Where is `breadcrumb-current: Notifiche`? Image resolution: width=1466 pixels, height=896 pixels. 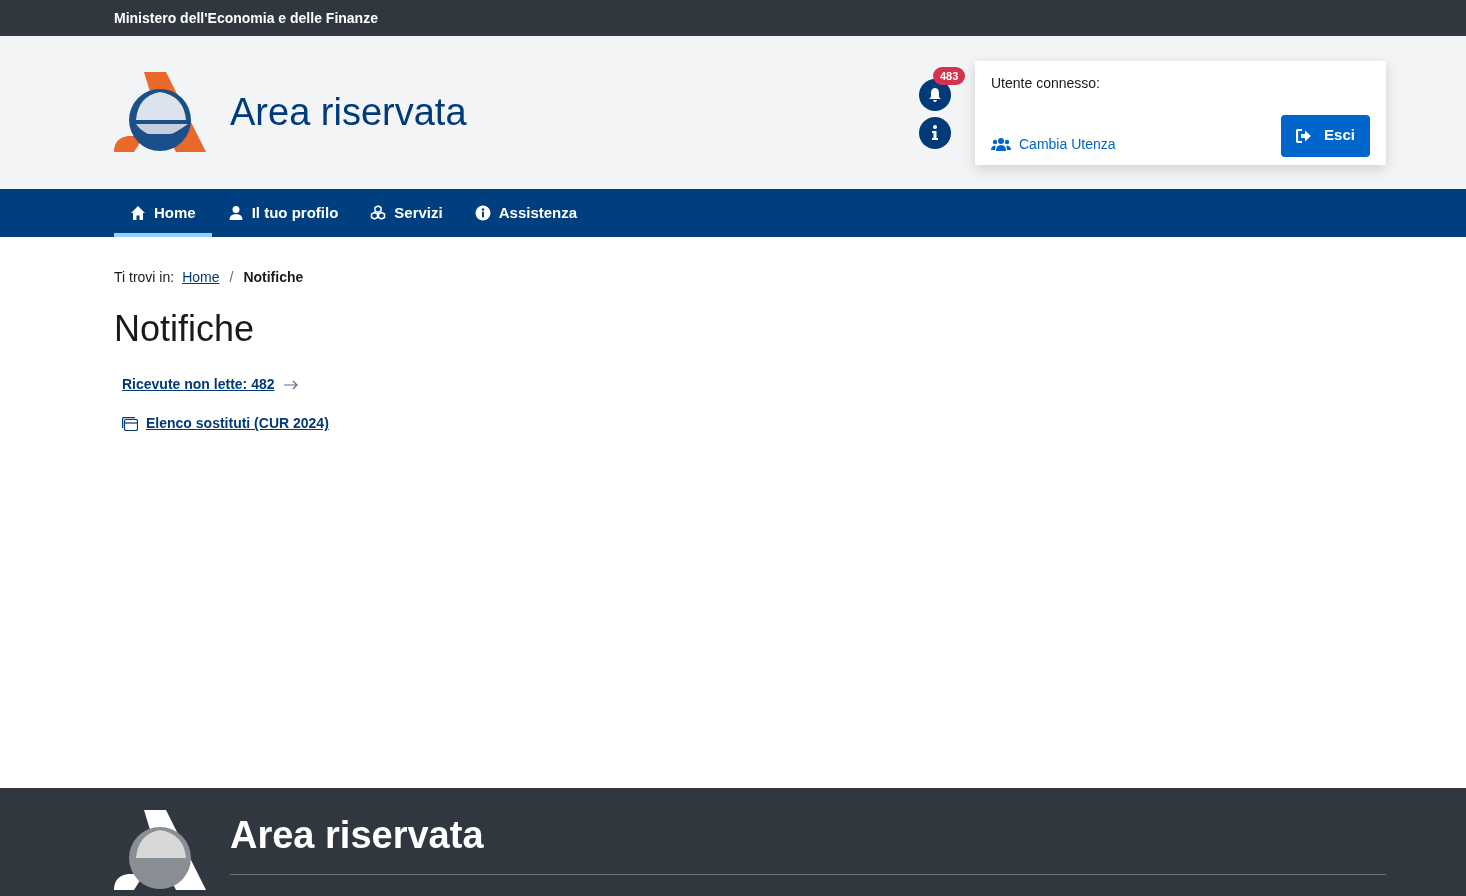 breadcrumb-current: Notifiche is located at coordinates (273, 277).